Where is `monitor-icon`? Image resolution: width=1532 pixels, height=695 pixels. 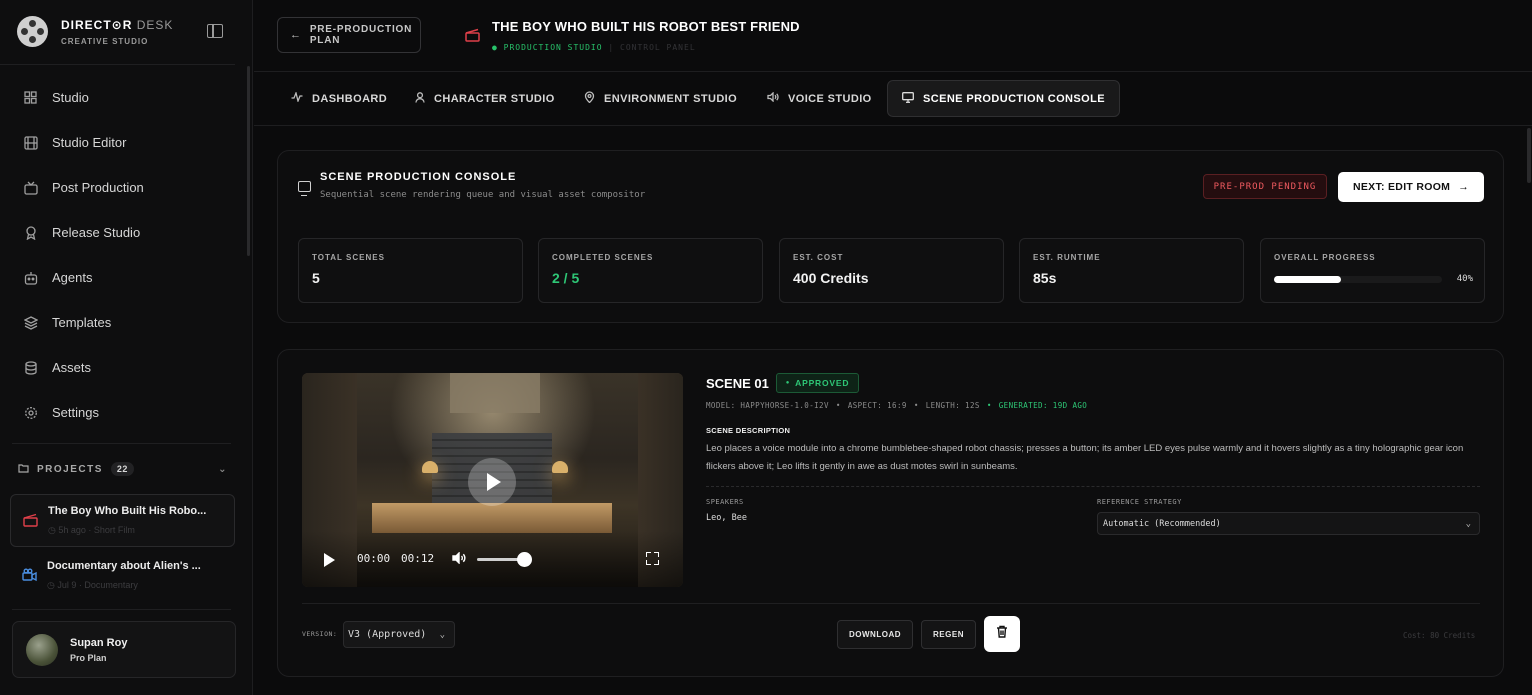
monitor-icon is located at coordinates (908, 98).